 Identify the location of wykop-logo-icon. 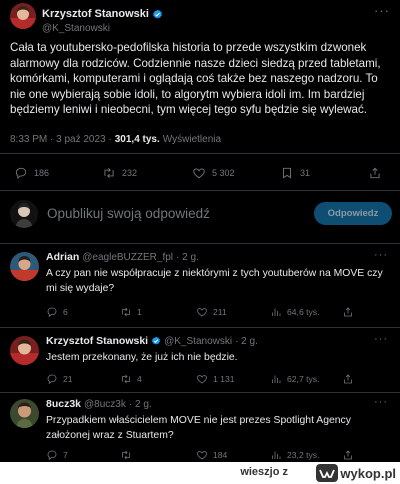
(327, 473).